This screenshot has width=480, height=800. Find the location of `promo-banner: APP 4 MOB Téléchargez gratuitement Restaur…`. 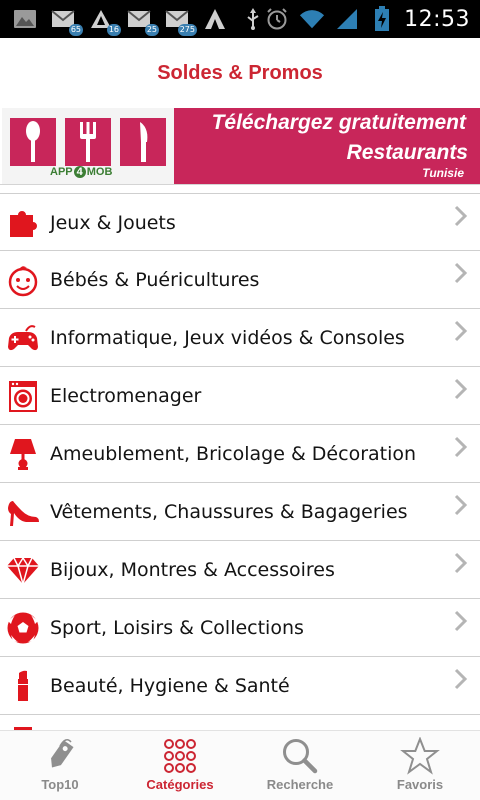

promo-banner: APP 4 MOB Téléchargez gratuitement Restaur… is located at coordinates (240, 146).